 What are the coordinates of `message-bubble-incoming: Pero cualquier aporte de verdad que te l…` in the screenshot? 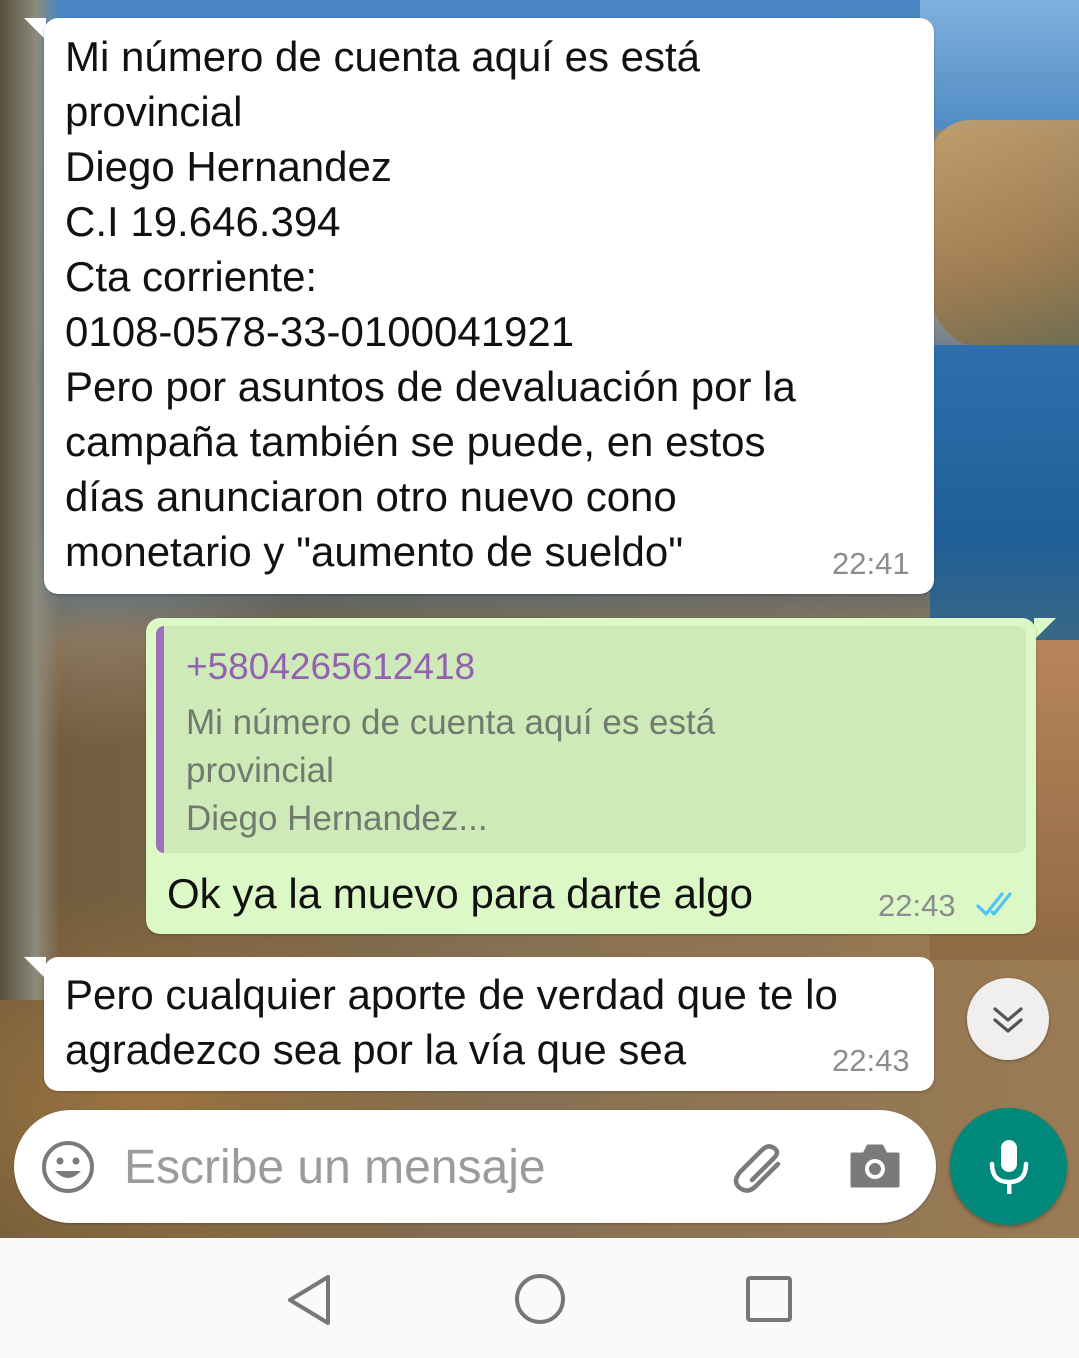 It's located at (489, 1024).